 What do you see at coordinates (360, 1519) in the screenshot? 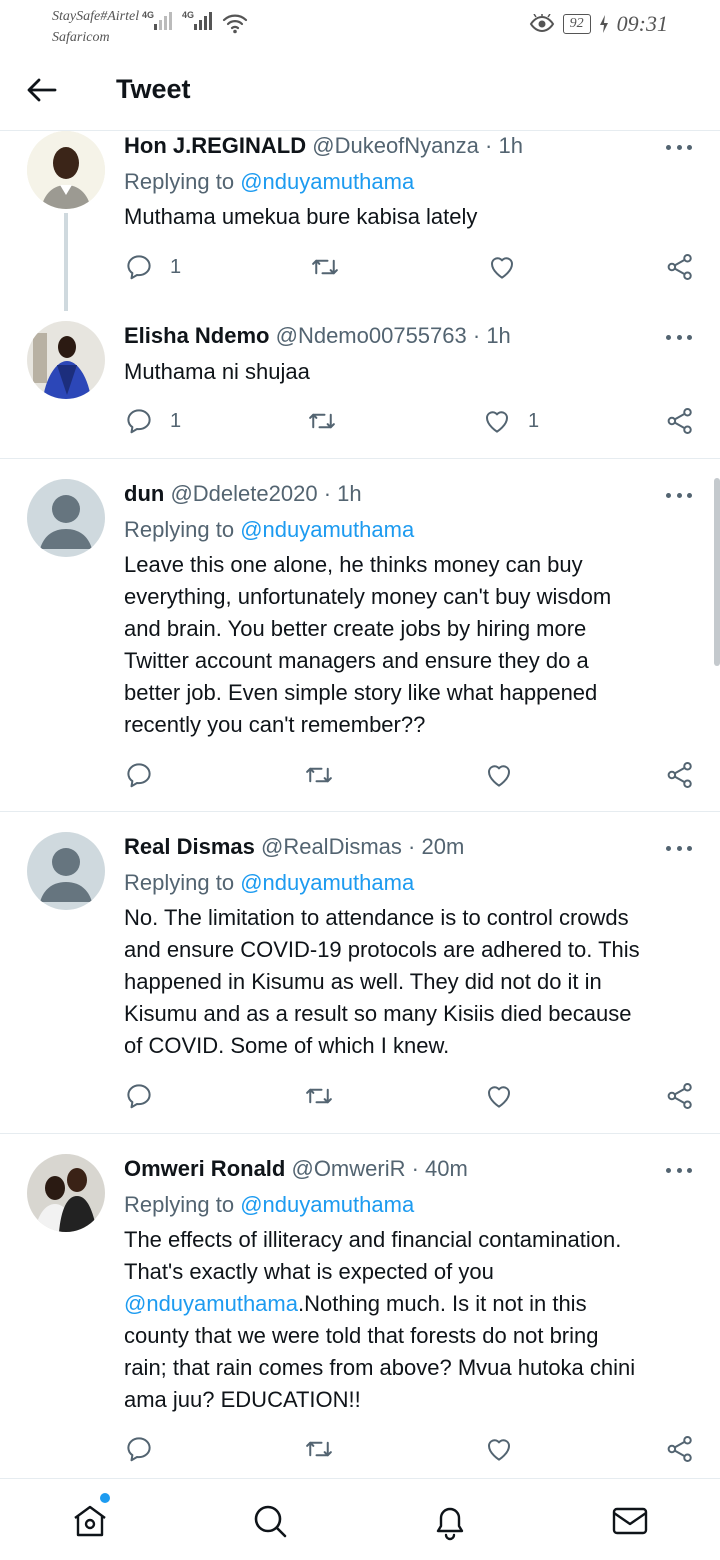
I see `bottom-navigation` at bounding box center [360, 1519].